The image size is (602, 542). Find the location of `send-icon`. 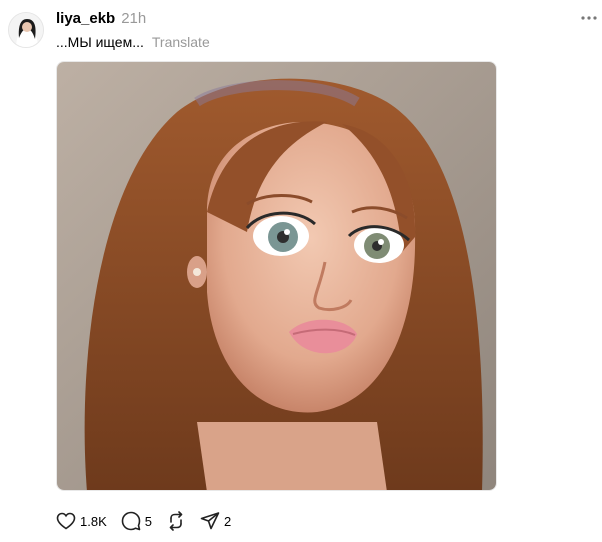

send-icon is located at coordinates (210, 521).